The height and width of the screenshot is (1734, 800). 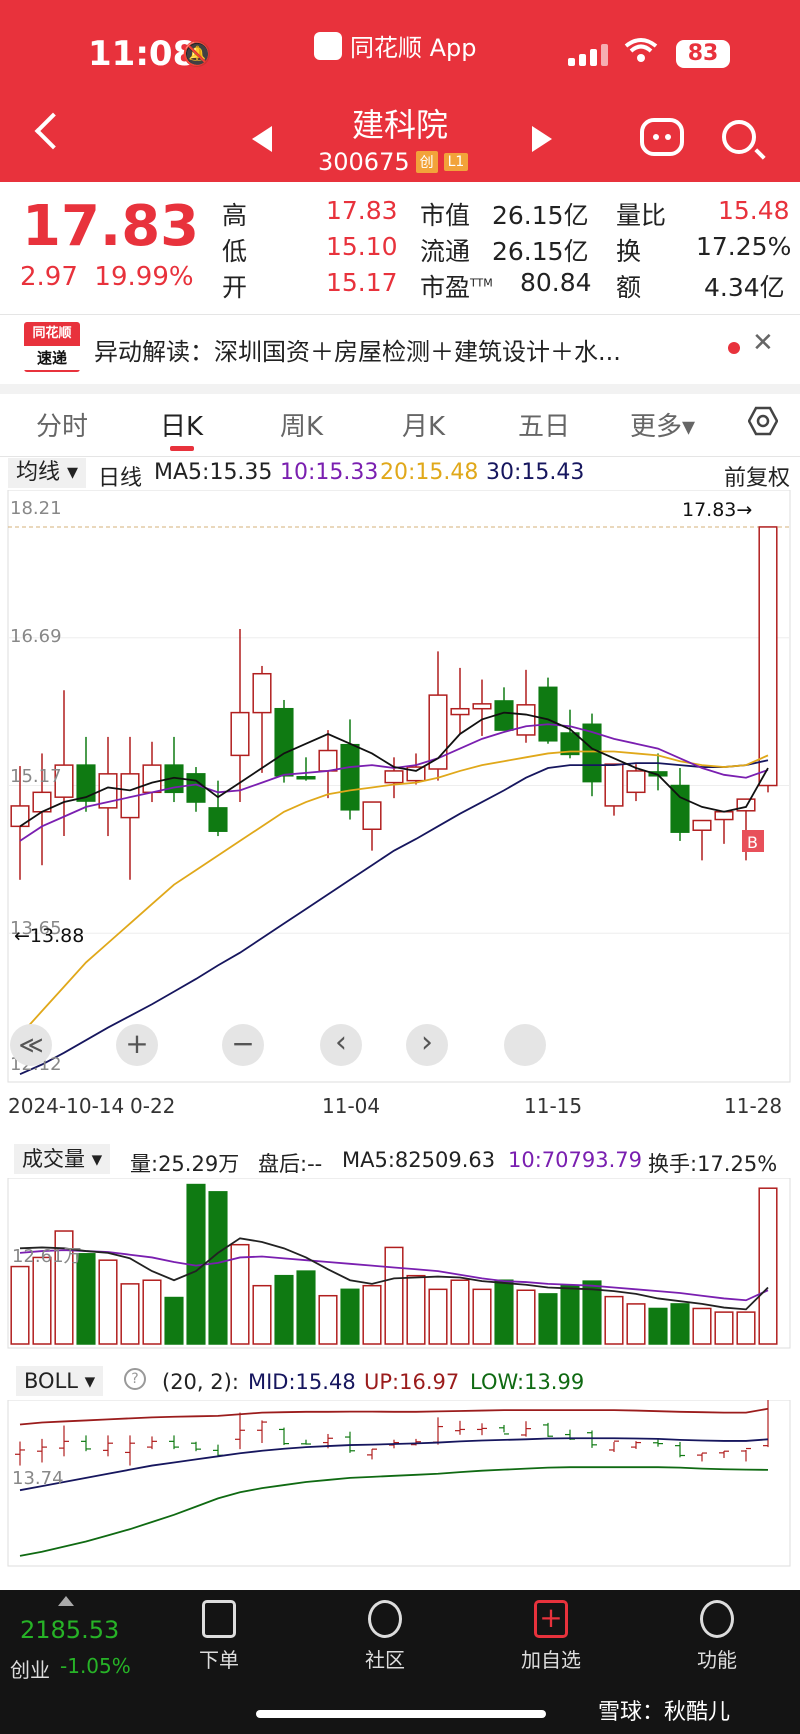 What do you see at coordinates (629, 287) in the screenshot?
I see `amount-label: 额` at bounding box center [629, 287].